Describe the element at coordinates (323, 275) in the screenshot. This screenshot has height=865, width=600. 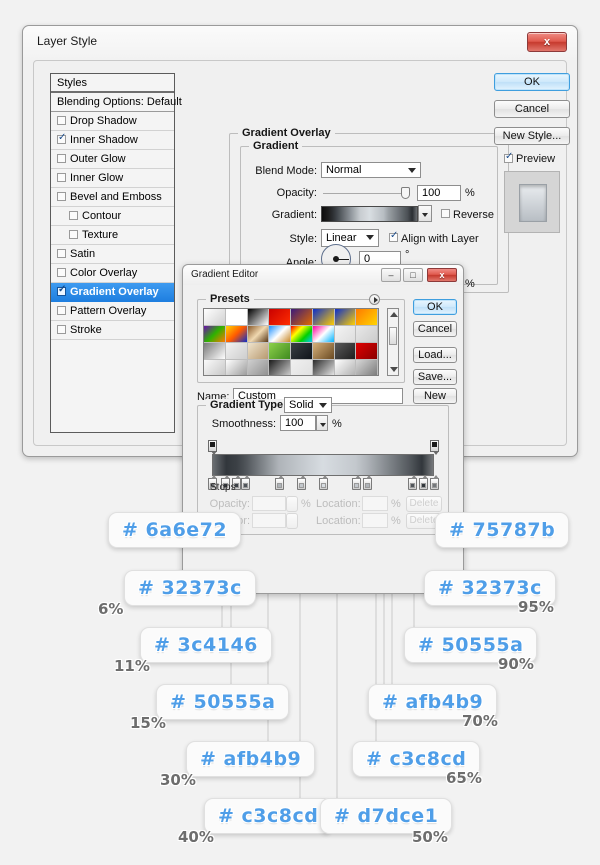
I see `gradient-editor-titlebar: Gradient Editor – □ x` at that location.